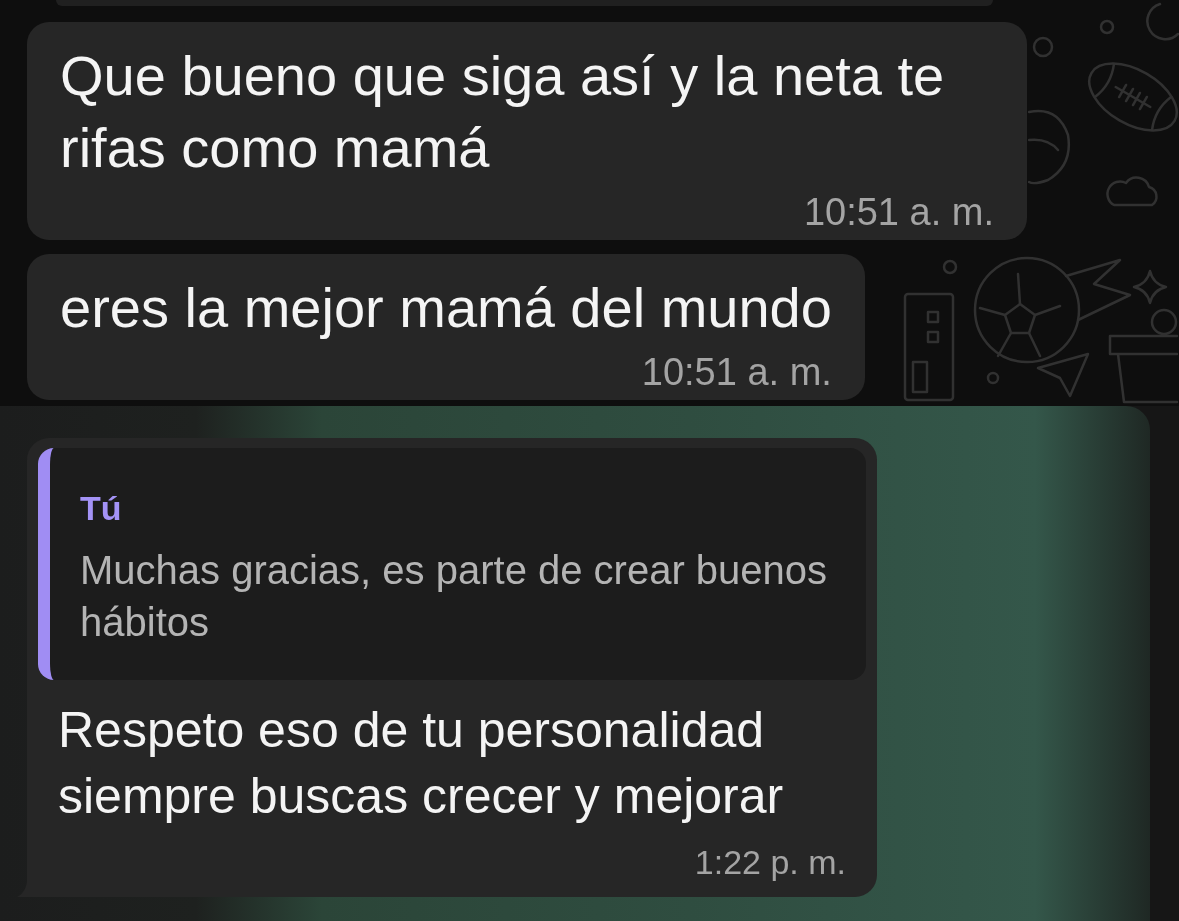 The width and height of the screenshot is (1179, 921). Describe the element at coordinates (503, 112) in the screenshot. I see `message-text: Que bueno que siga así y la neta te rifas como mamá` at that location.